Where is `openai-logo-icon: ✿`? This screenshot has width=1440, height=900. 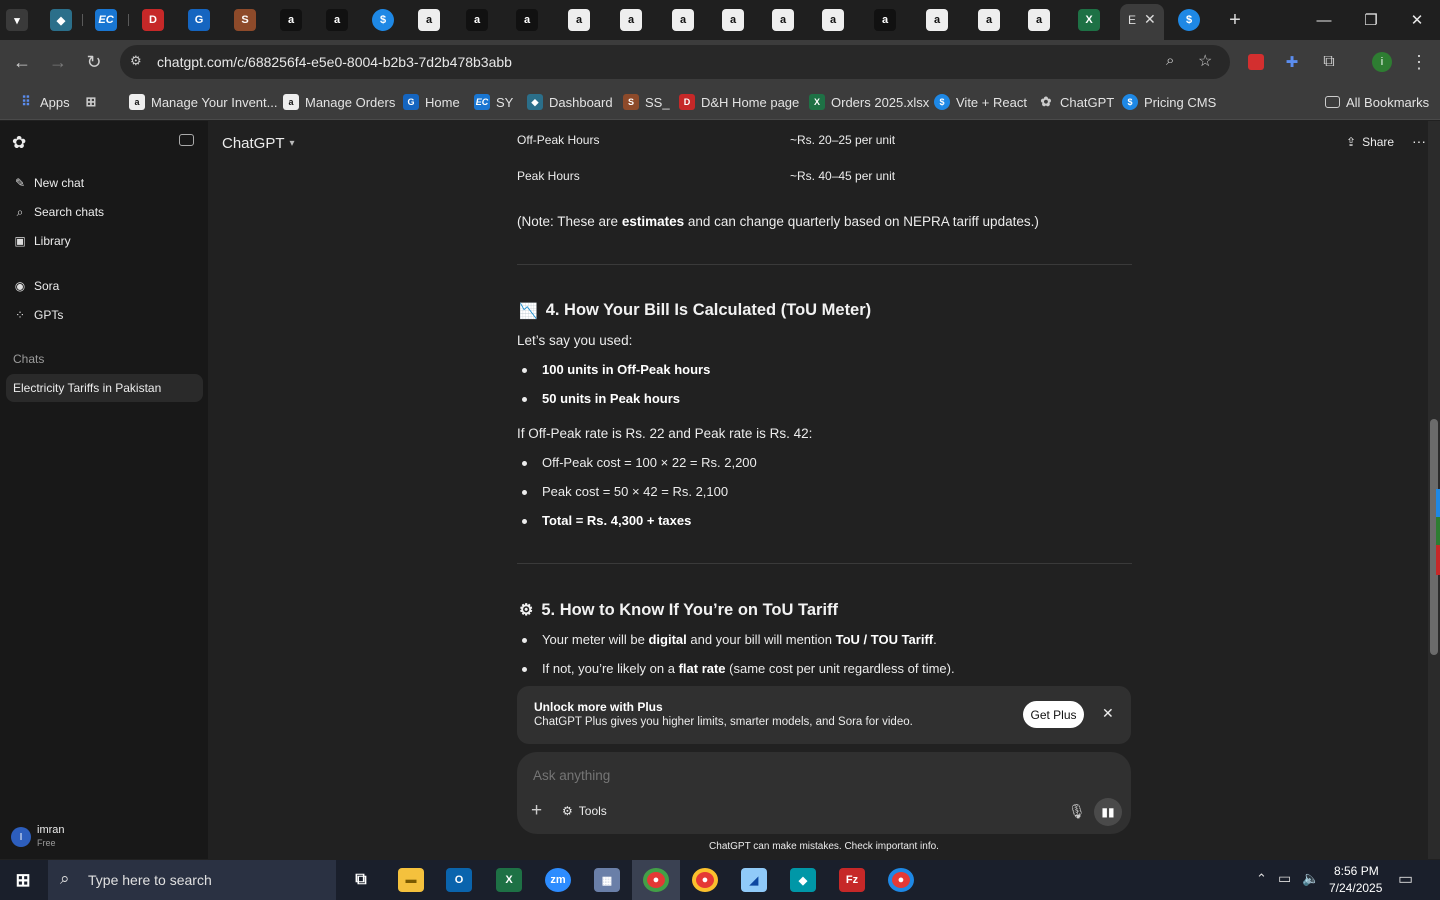 openai-logo-icon: ✿ is located at coordinates (19, 143).